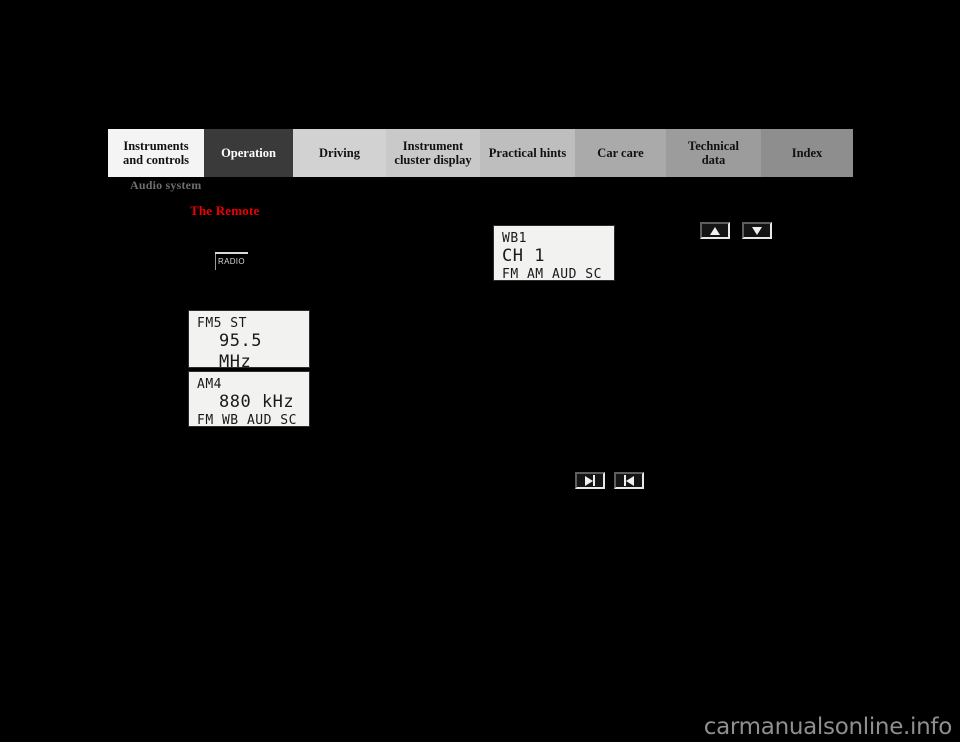 The image size is (960, 742). I want to click on wb-display-channel: CH 1, so click(523, 256).